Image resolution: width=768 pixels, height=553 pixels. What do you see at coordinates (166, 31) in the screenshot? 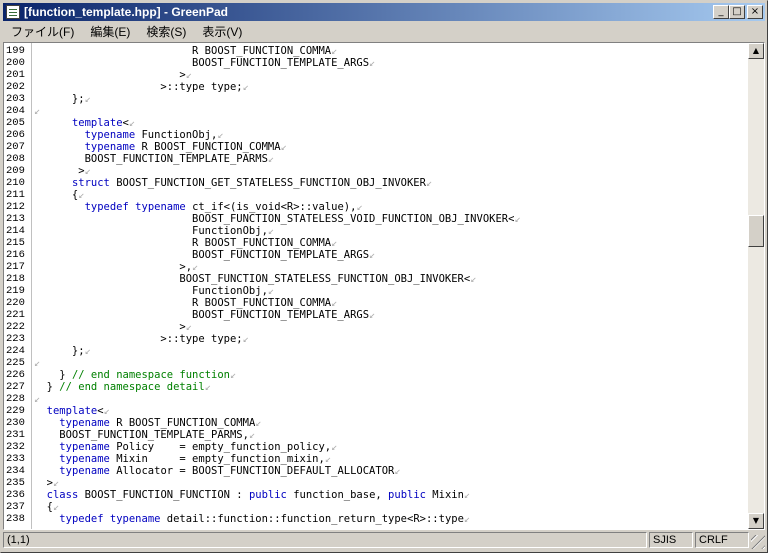
I see `menu-search: 検索(S)` at bounding box center [166, 31].